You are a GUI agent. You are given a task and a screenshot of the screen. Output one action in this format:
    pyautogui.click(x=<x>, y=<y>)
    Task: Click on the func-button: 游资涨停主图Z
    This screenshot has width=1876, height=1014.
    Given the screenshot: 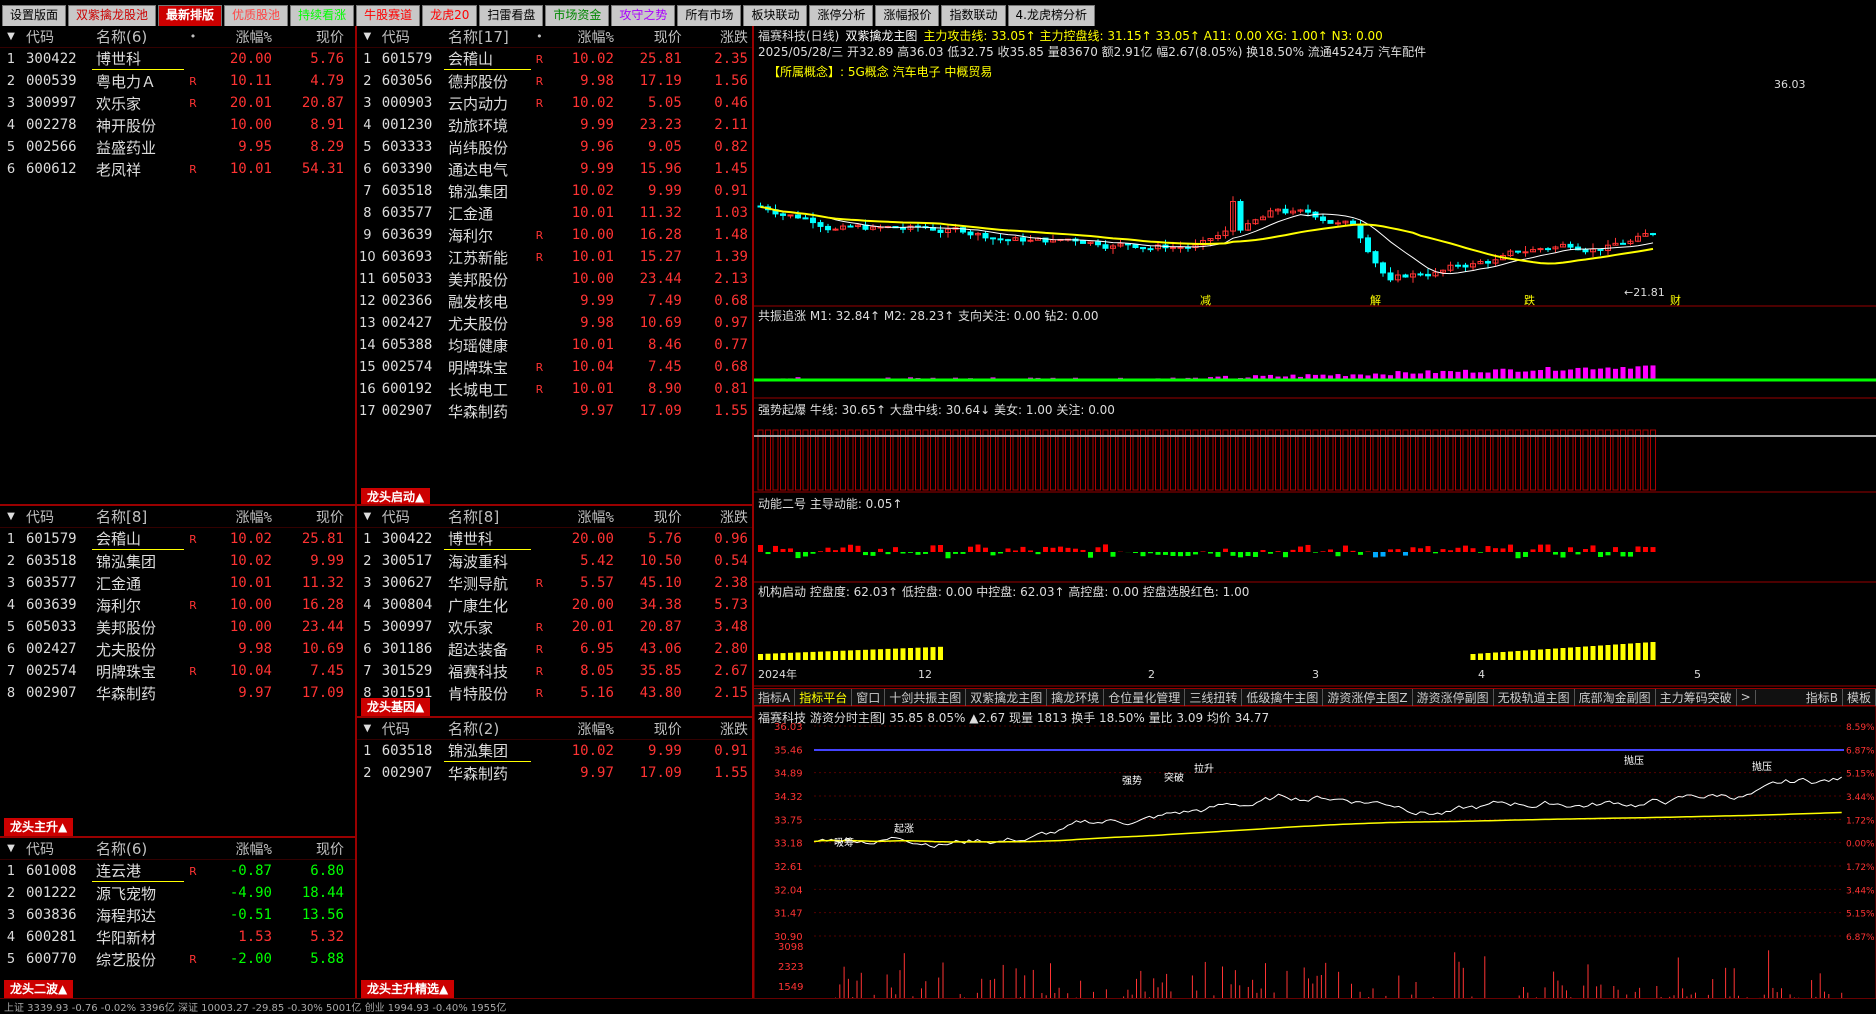 What is the action you would take?
    pyautogui.click(x=1367, y=697)
    